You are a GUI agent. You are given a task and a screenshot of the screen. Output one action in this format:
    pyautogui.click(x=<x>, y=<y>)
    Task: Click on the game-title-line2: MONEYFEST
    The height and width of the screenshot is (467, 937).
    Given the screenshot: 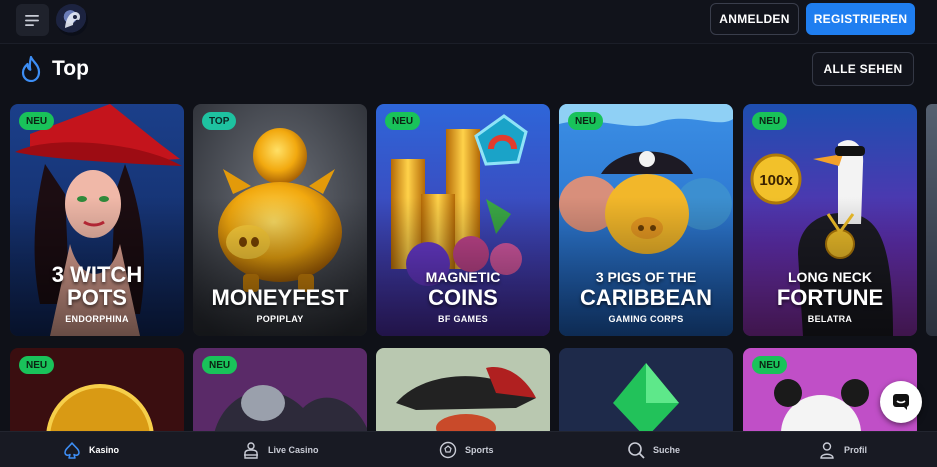 What is the action you would take?
    pyautogui.click(x=280, y=297)
    